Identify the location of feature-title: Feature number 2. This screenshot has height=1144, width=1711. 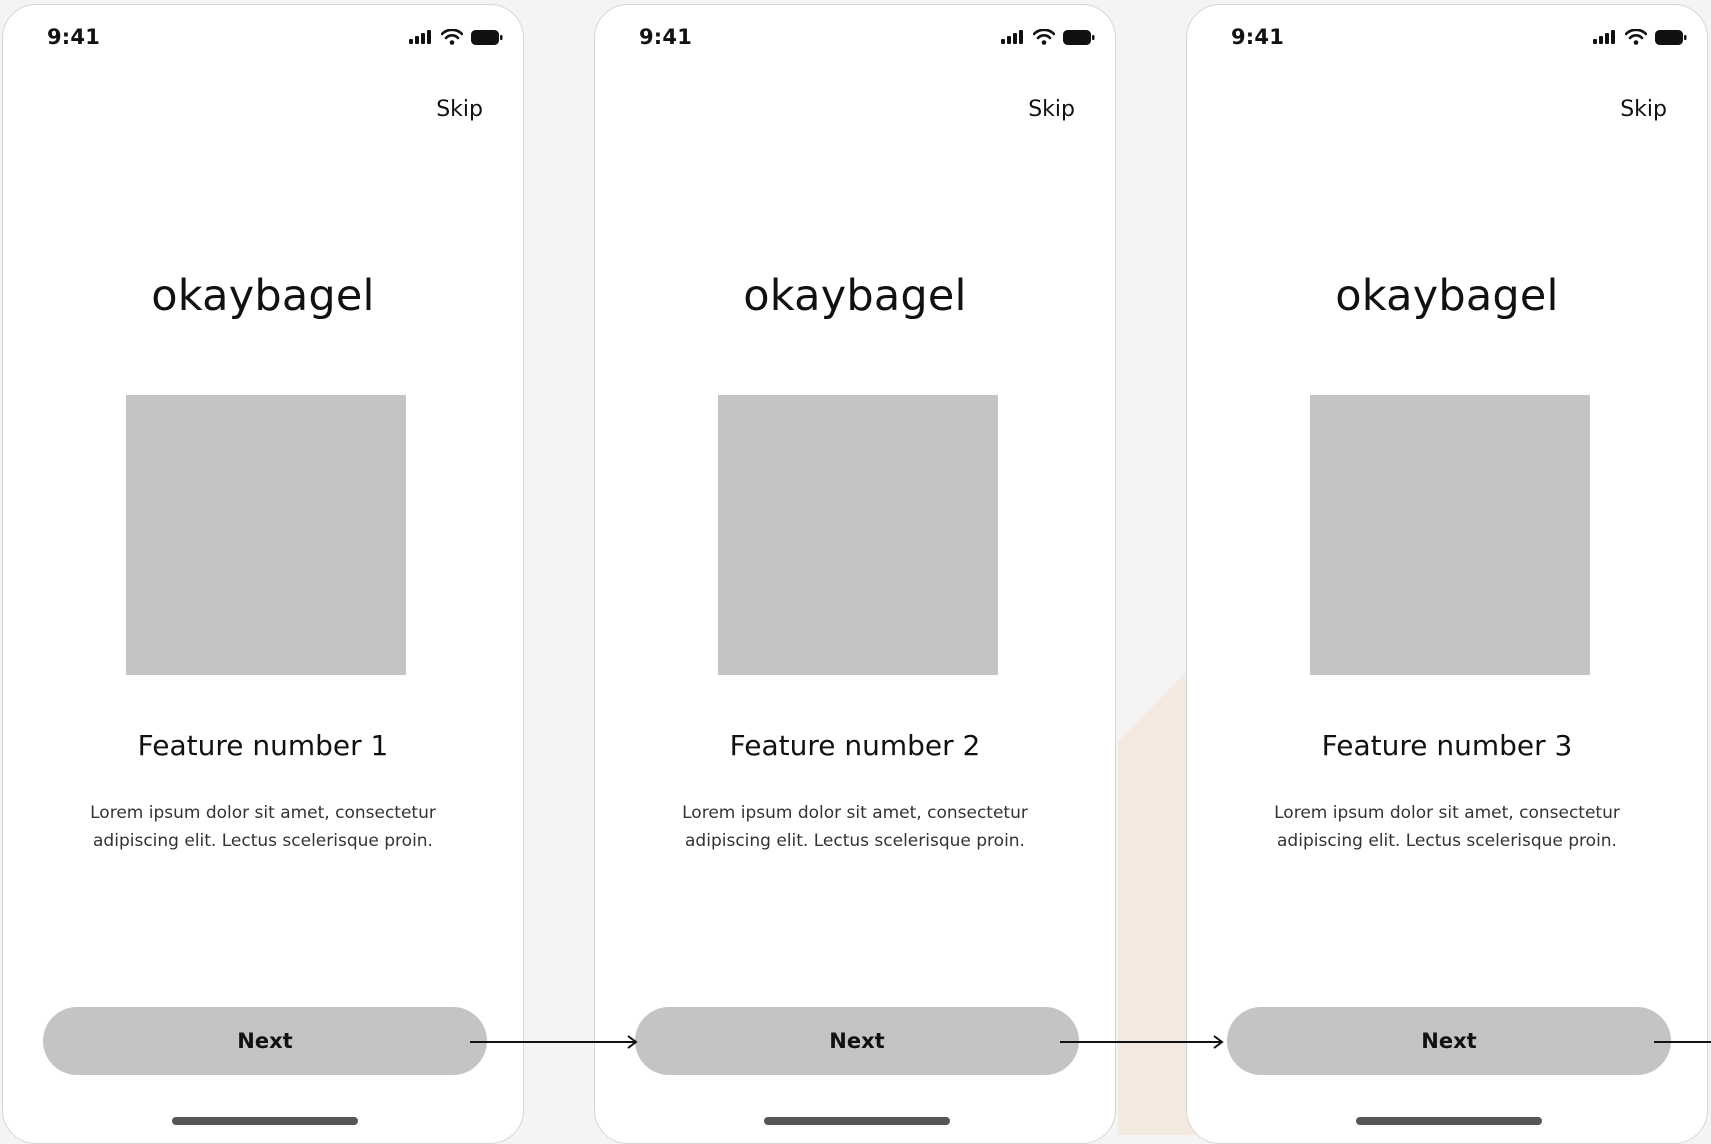
(855, 745).